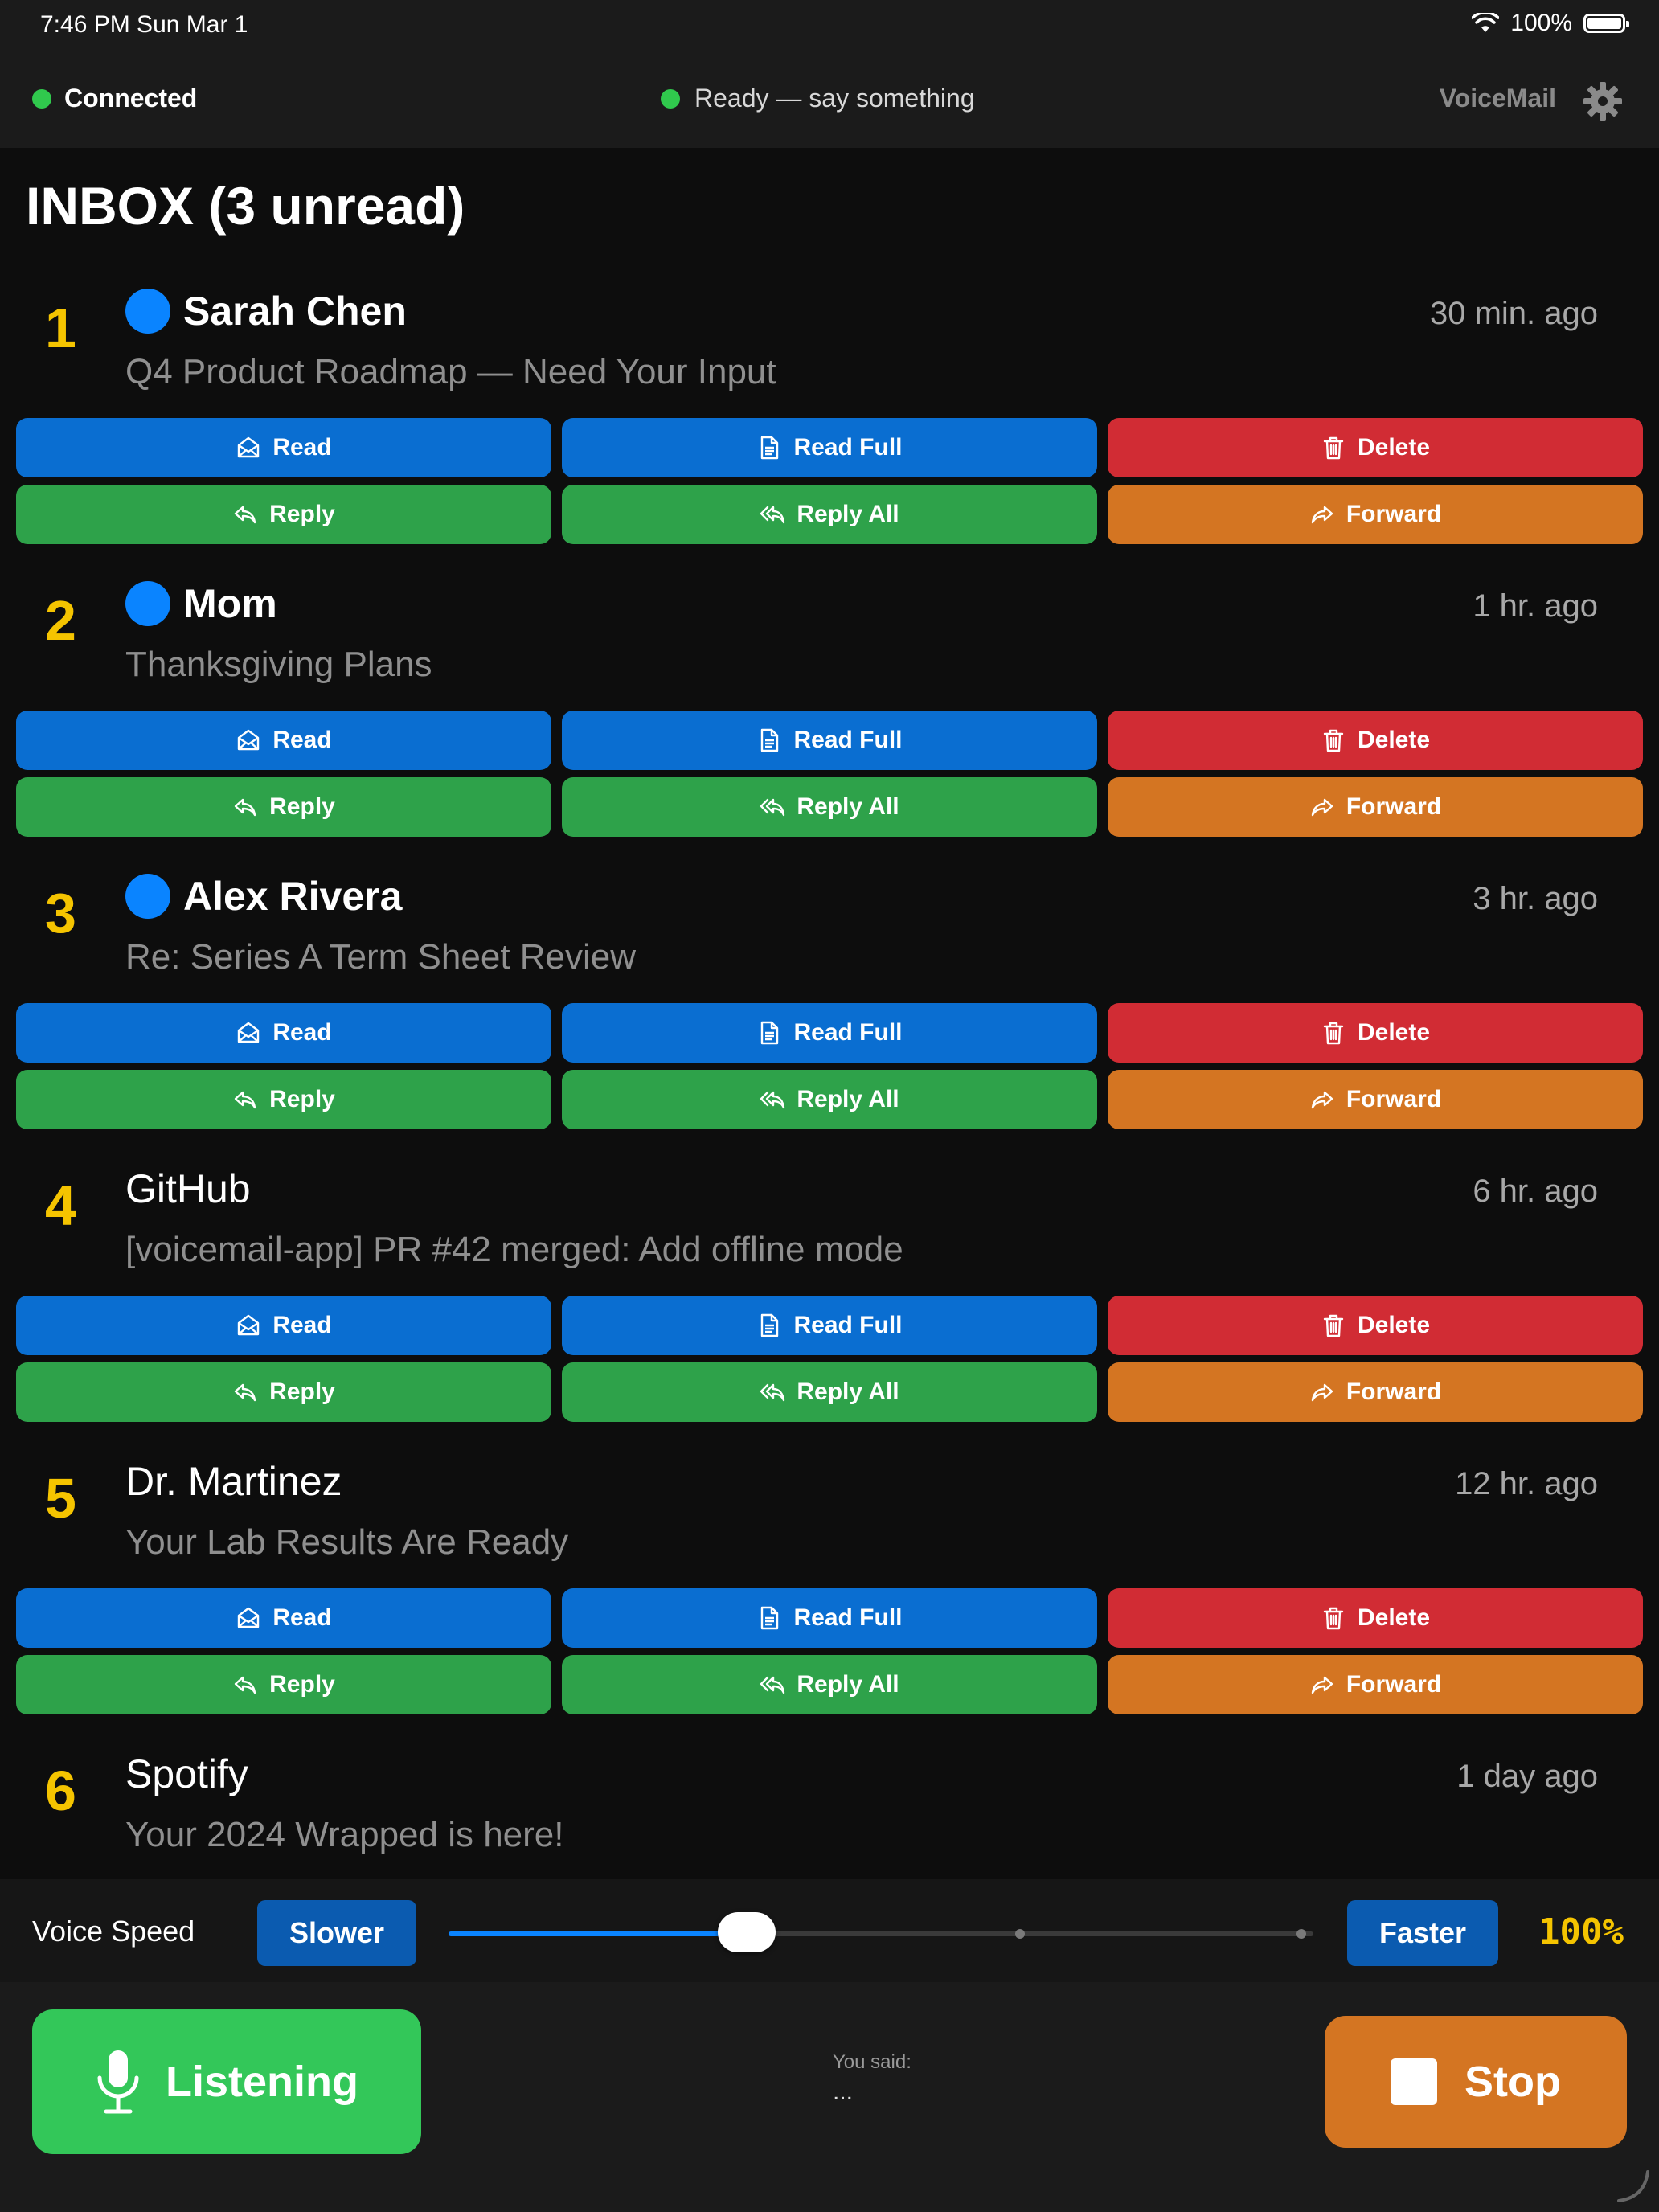  Describe the element at coordinates (1581, 1931) in the screenshot. I see `speed-percent: 100%` at that location.